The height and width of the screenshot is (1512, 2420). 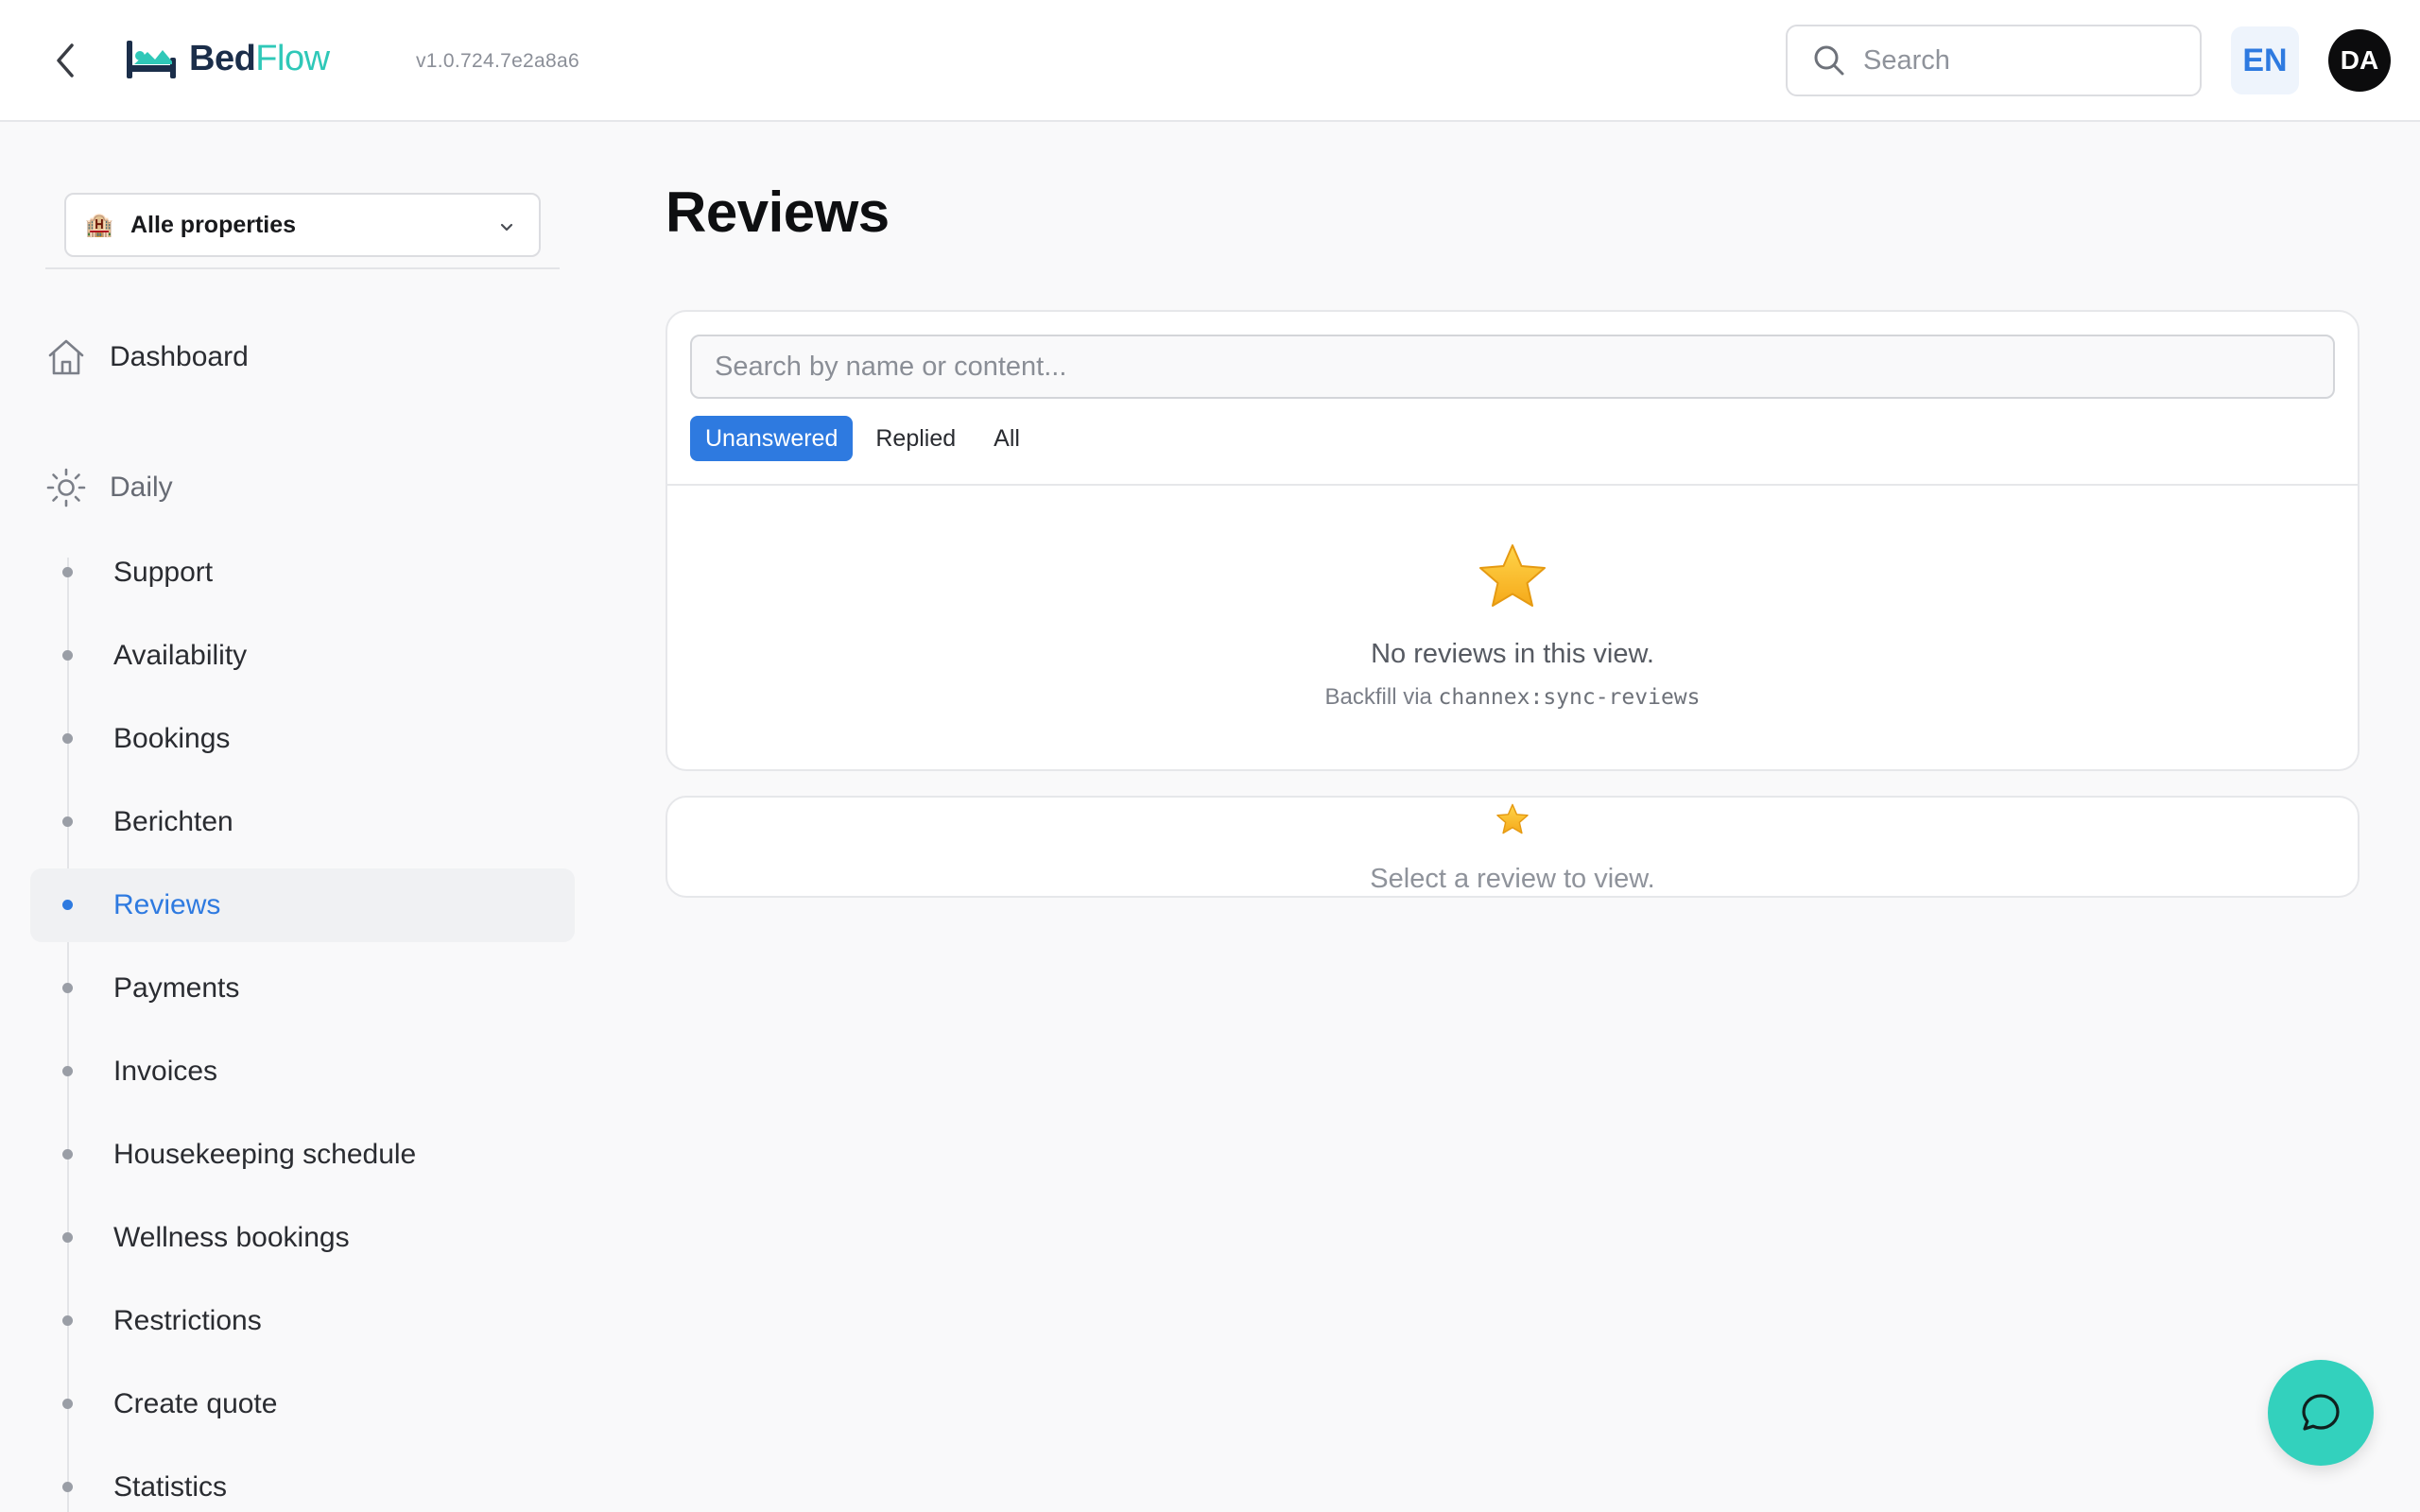 I want to click on sidebar-item-create-quote: Create quote, so click(x=302, y=1404).